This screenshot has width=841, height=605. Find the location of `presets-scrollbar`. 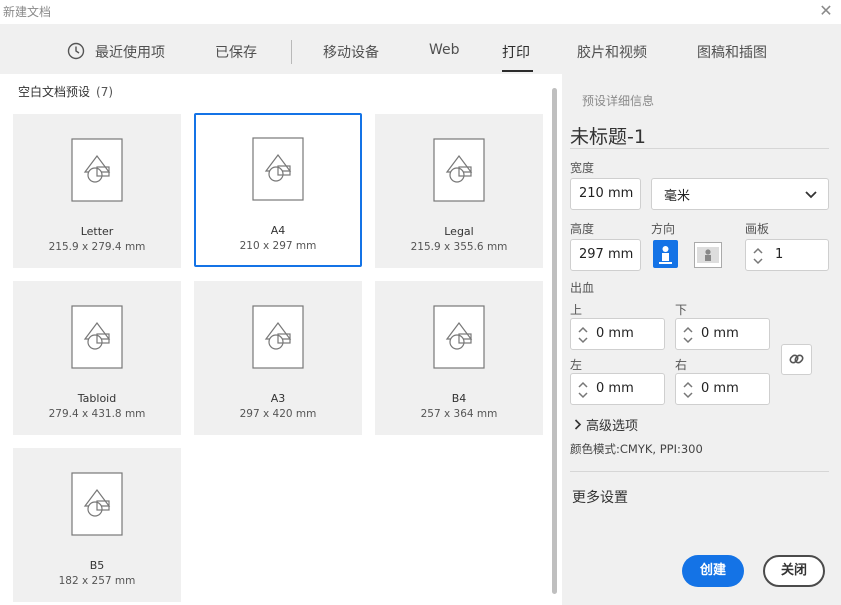

presets-scrollbar is located at coordinates (554, 341).